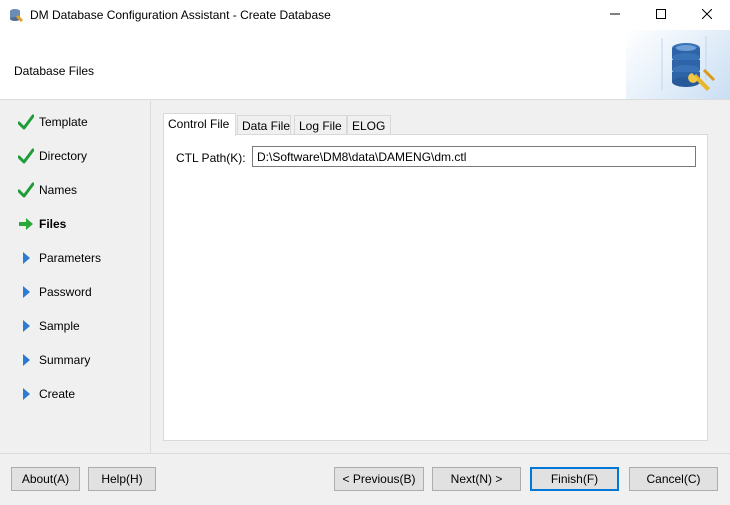 This screenshot has width=730, height=505. What do you see at coordinates (16, 15) in the screenshot?
I see `app-icon` at bounding box center [16, 15].